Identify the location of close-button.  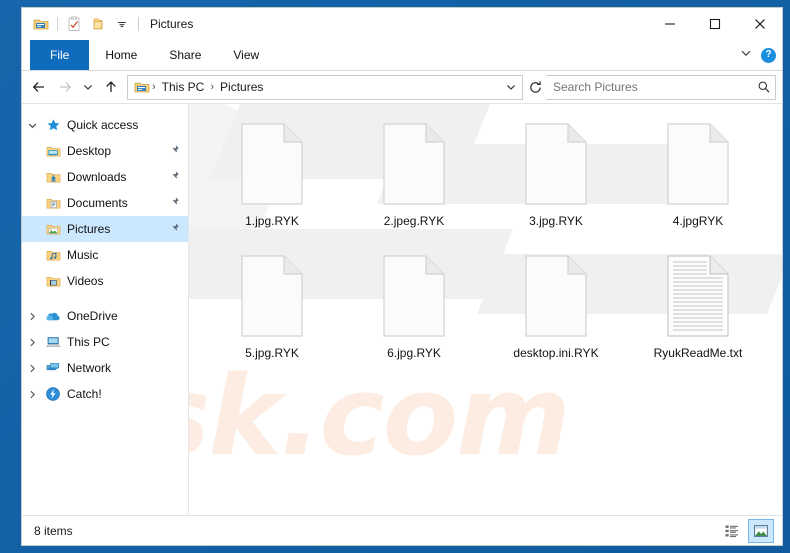
(759, 24).